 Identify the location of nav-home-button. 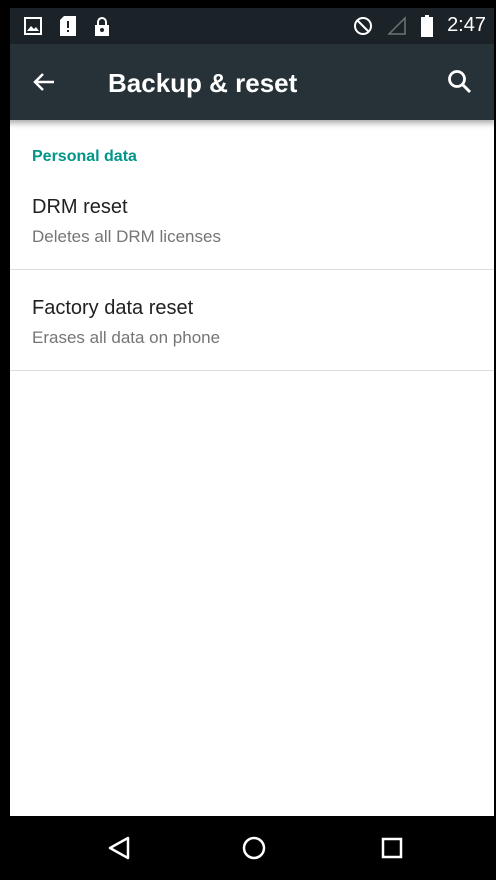
(254, 848).